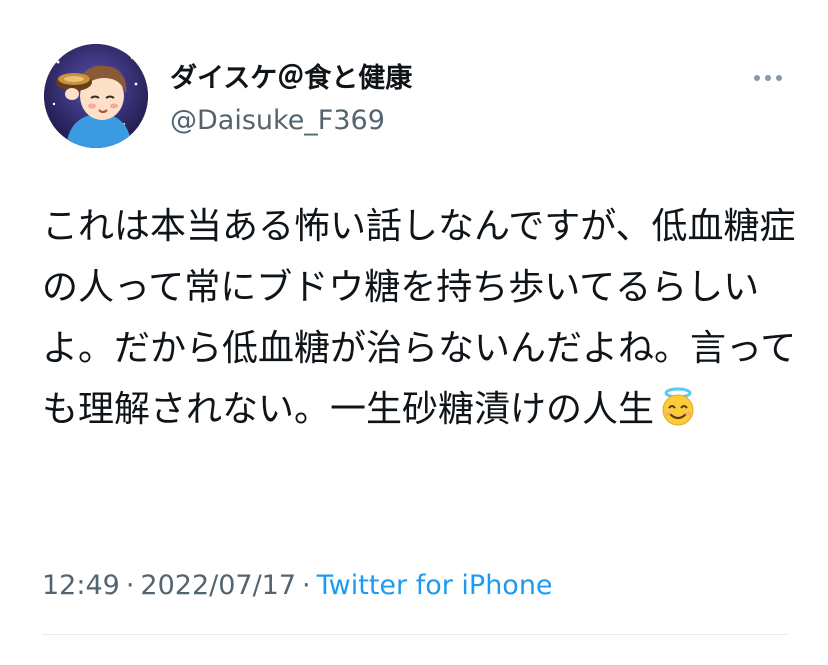 The height and width of the screenshot is (665, 828). I want to click on tweet-date: 2022/07/17, so click(218, 585).